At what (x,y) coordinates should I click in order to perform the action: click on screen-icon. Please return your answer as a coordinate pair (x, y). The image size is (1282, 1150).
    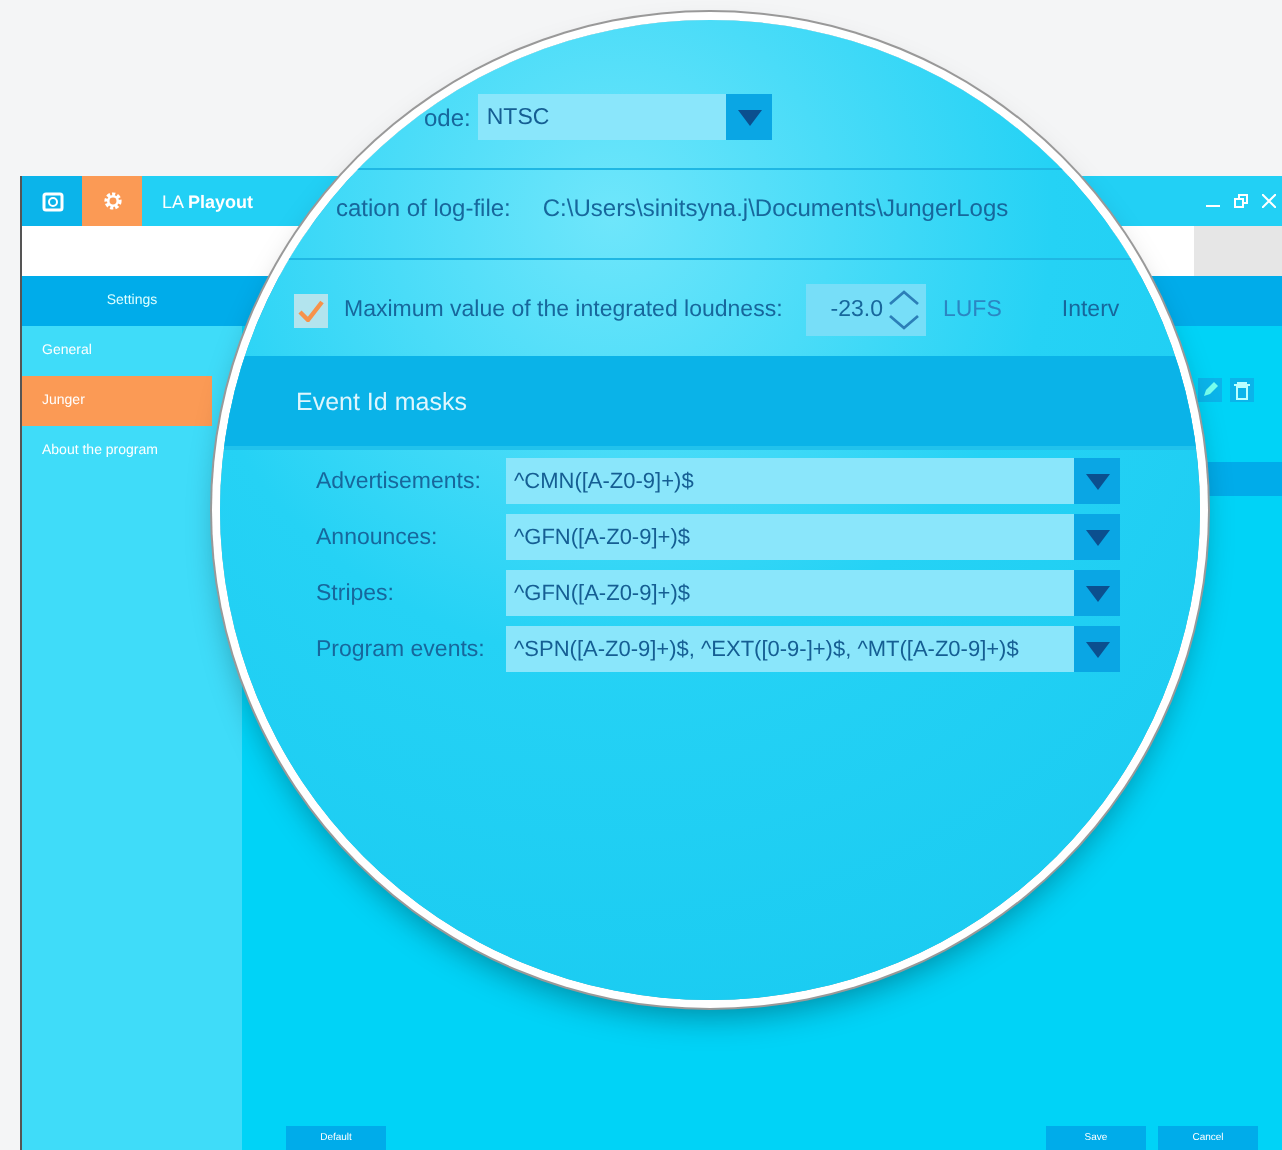
    Looking at the image, I should click on (52, 201).